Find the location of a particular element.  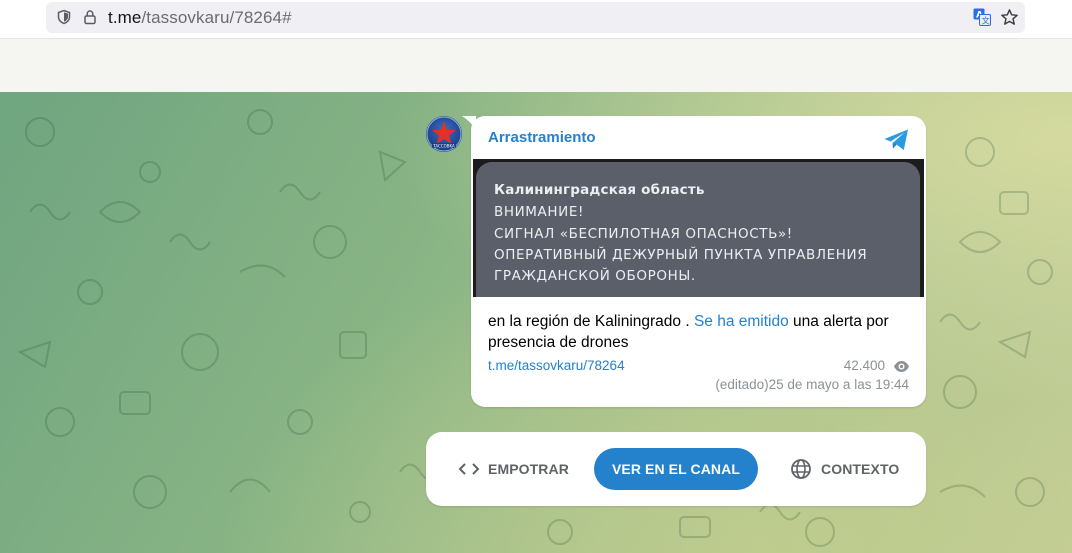

url-text: t.me/tassovkaru/78264# is located at coordinates (200, 18).